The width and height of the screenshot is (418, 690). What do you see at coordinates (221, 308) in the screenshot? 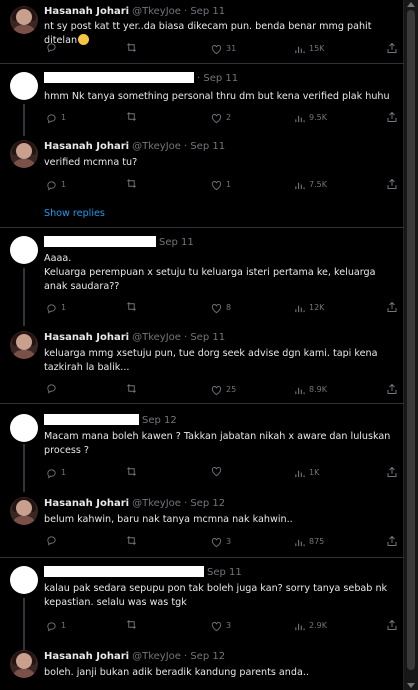
I see `like-button: 8` at bounding box center [221, 308].